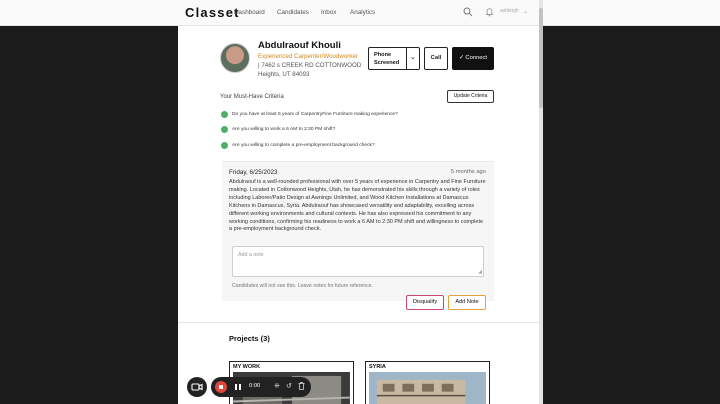 The height and width of the screenshot is (404, 720). What do you see at coordinates (509, 11) in the screenshot?
I see `user-menu-name: ashleigh` at bounding box center [509, 11].